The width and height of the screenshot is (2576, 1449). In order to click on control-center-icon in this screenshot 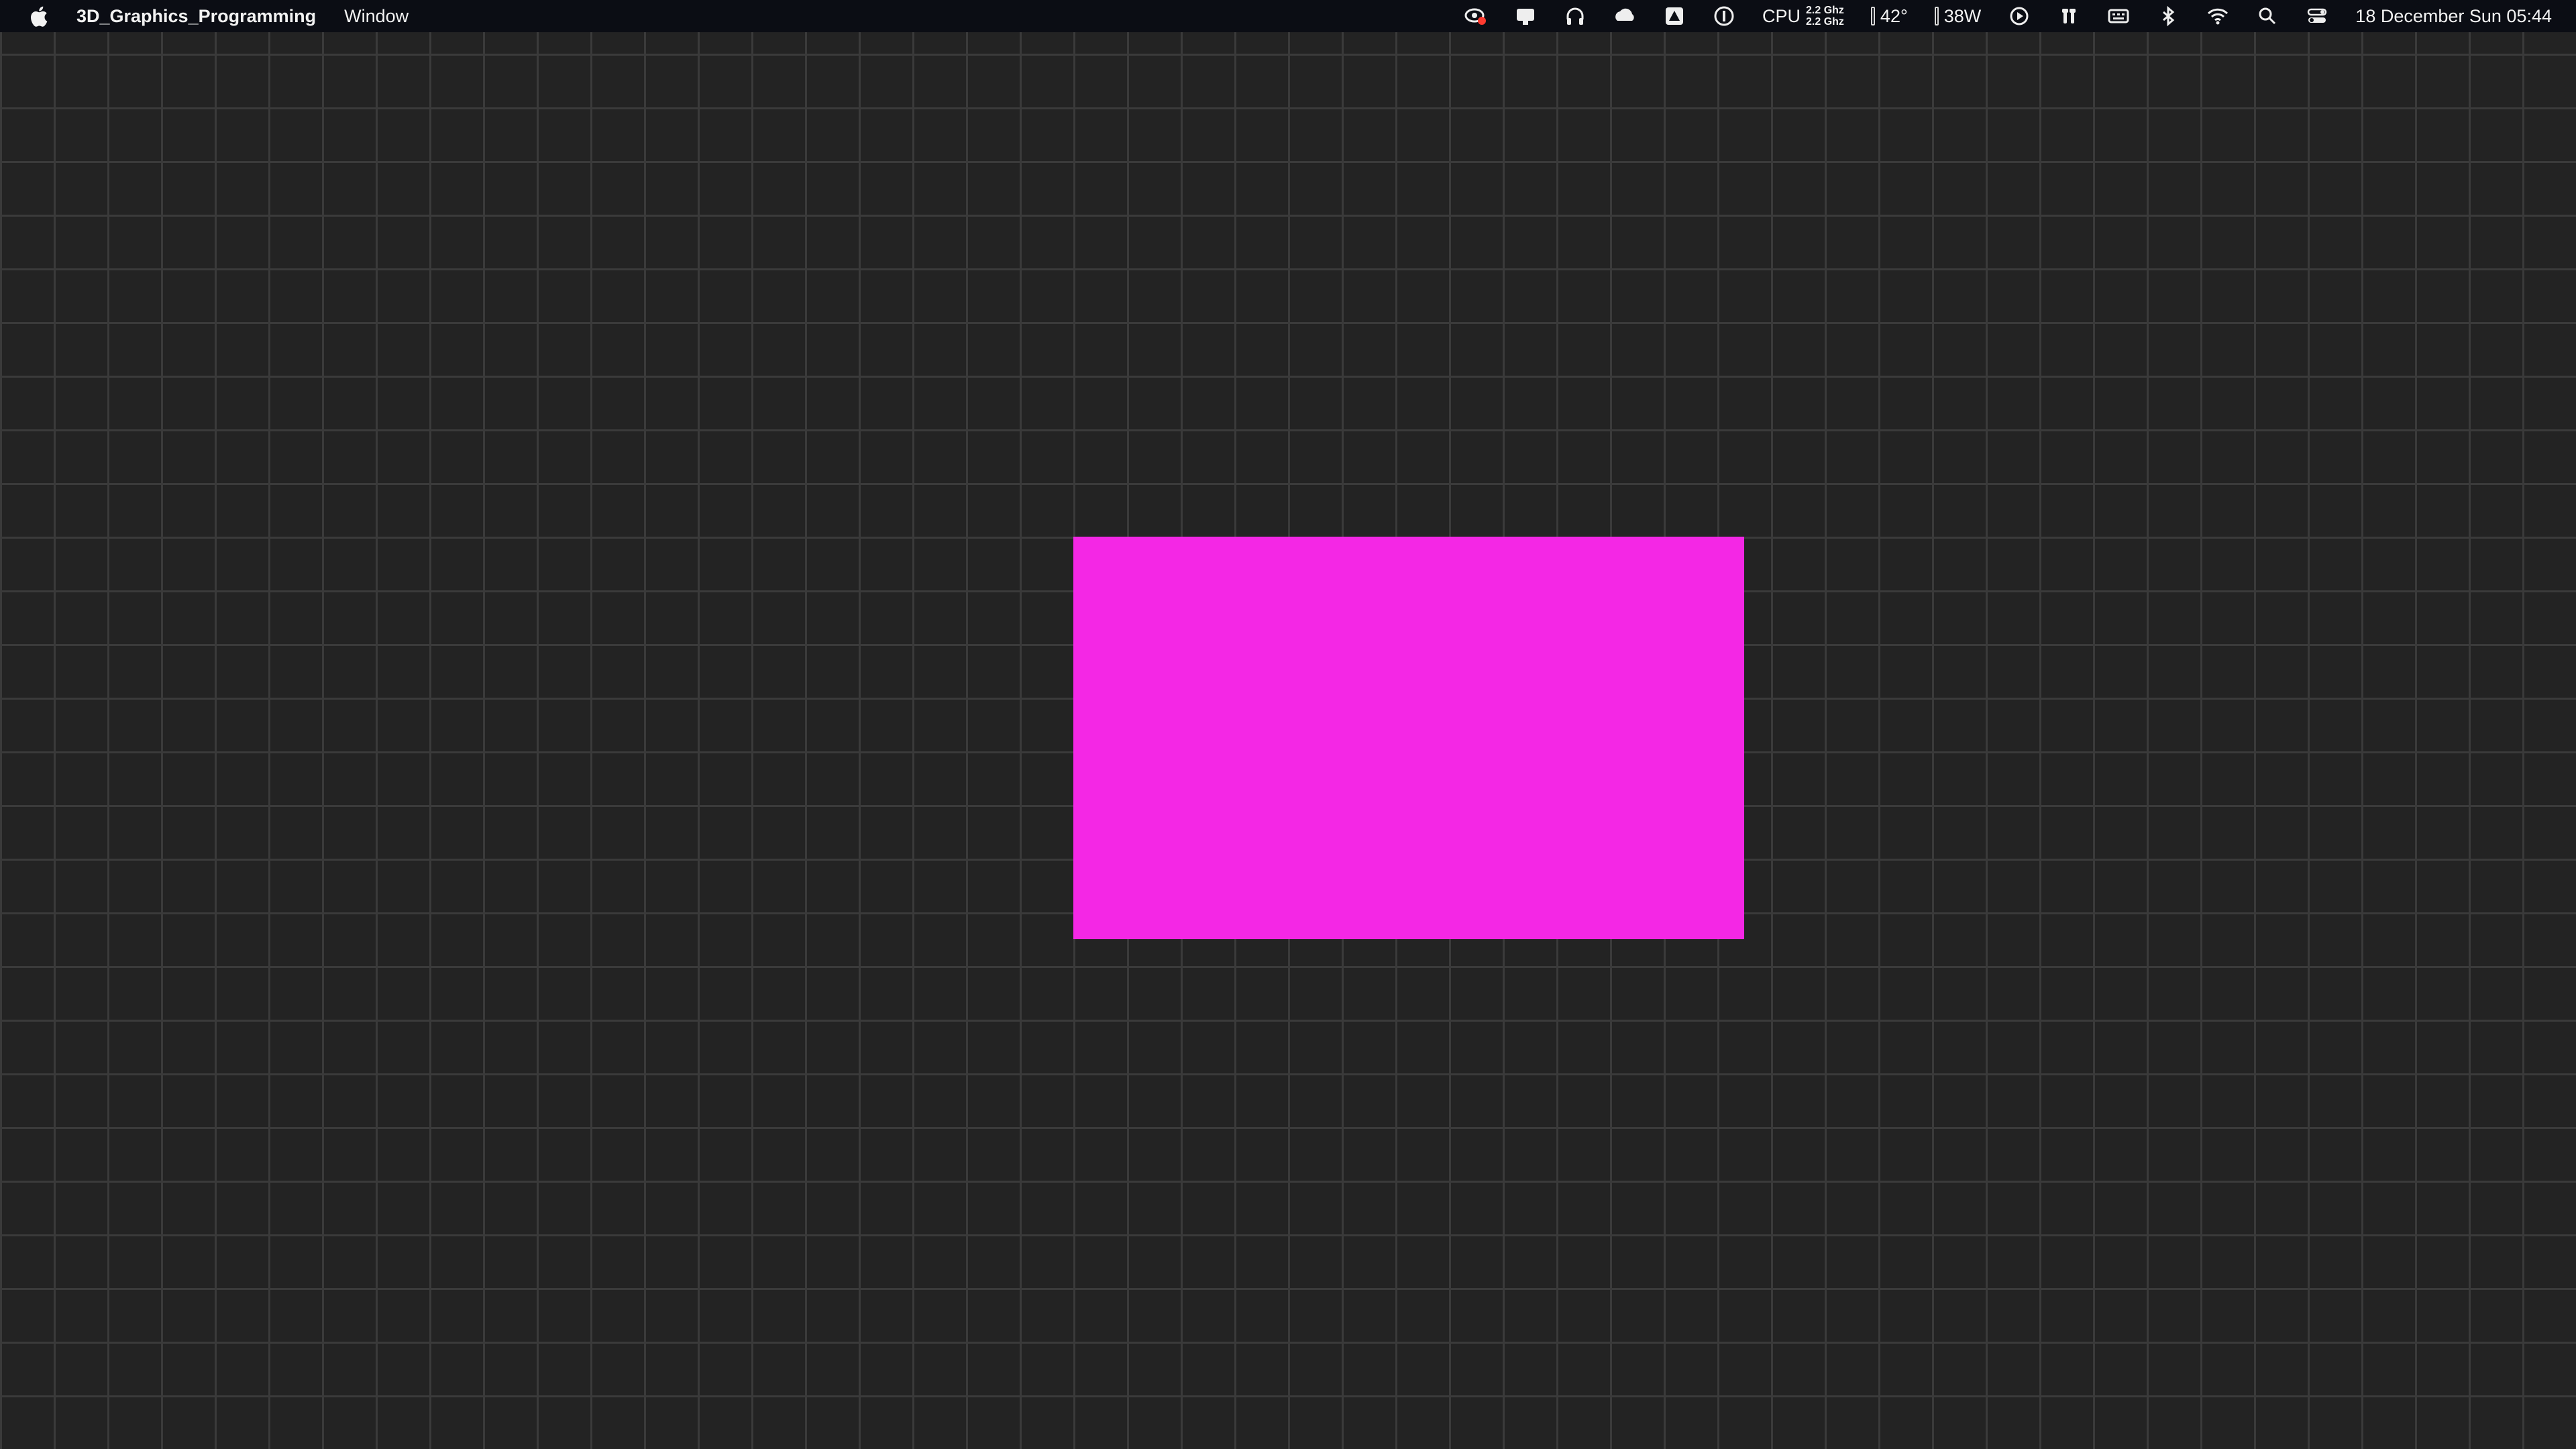, I will do `click(2317, 16)`.